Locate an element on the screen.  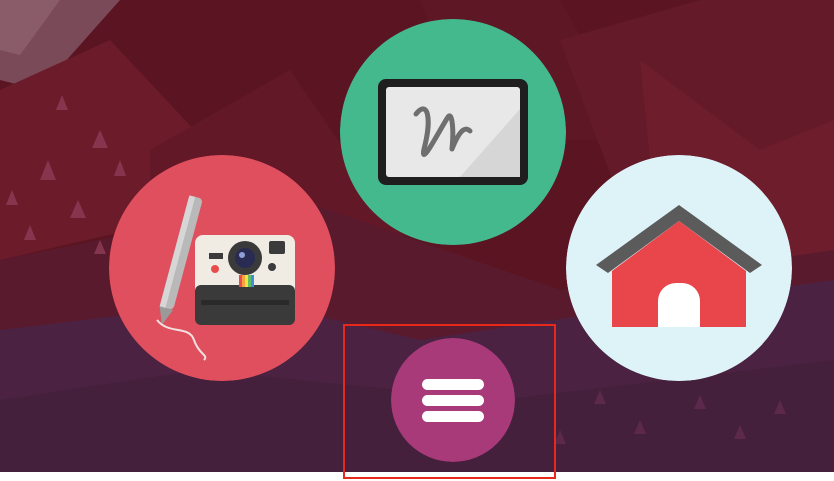
hamburger-menu-icon is located at coordinates (453, 400).